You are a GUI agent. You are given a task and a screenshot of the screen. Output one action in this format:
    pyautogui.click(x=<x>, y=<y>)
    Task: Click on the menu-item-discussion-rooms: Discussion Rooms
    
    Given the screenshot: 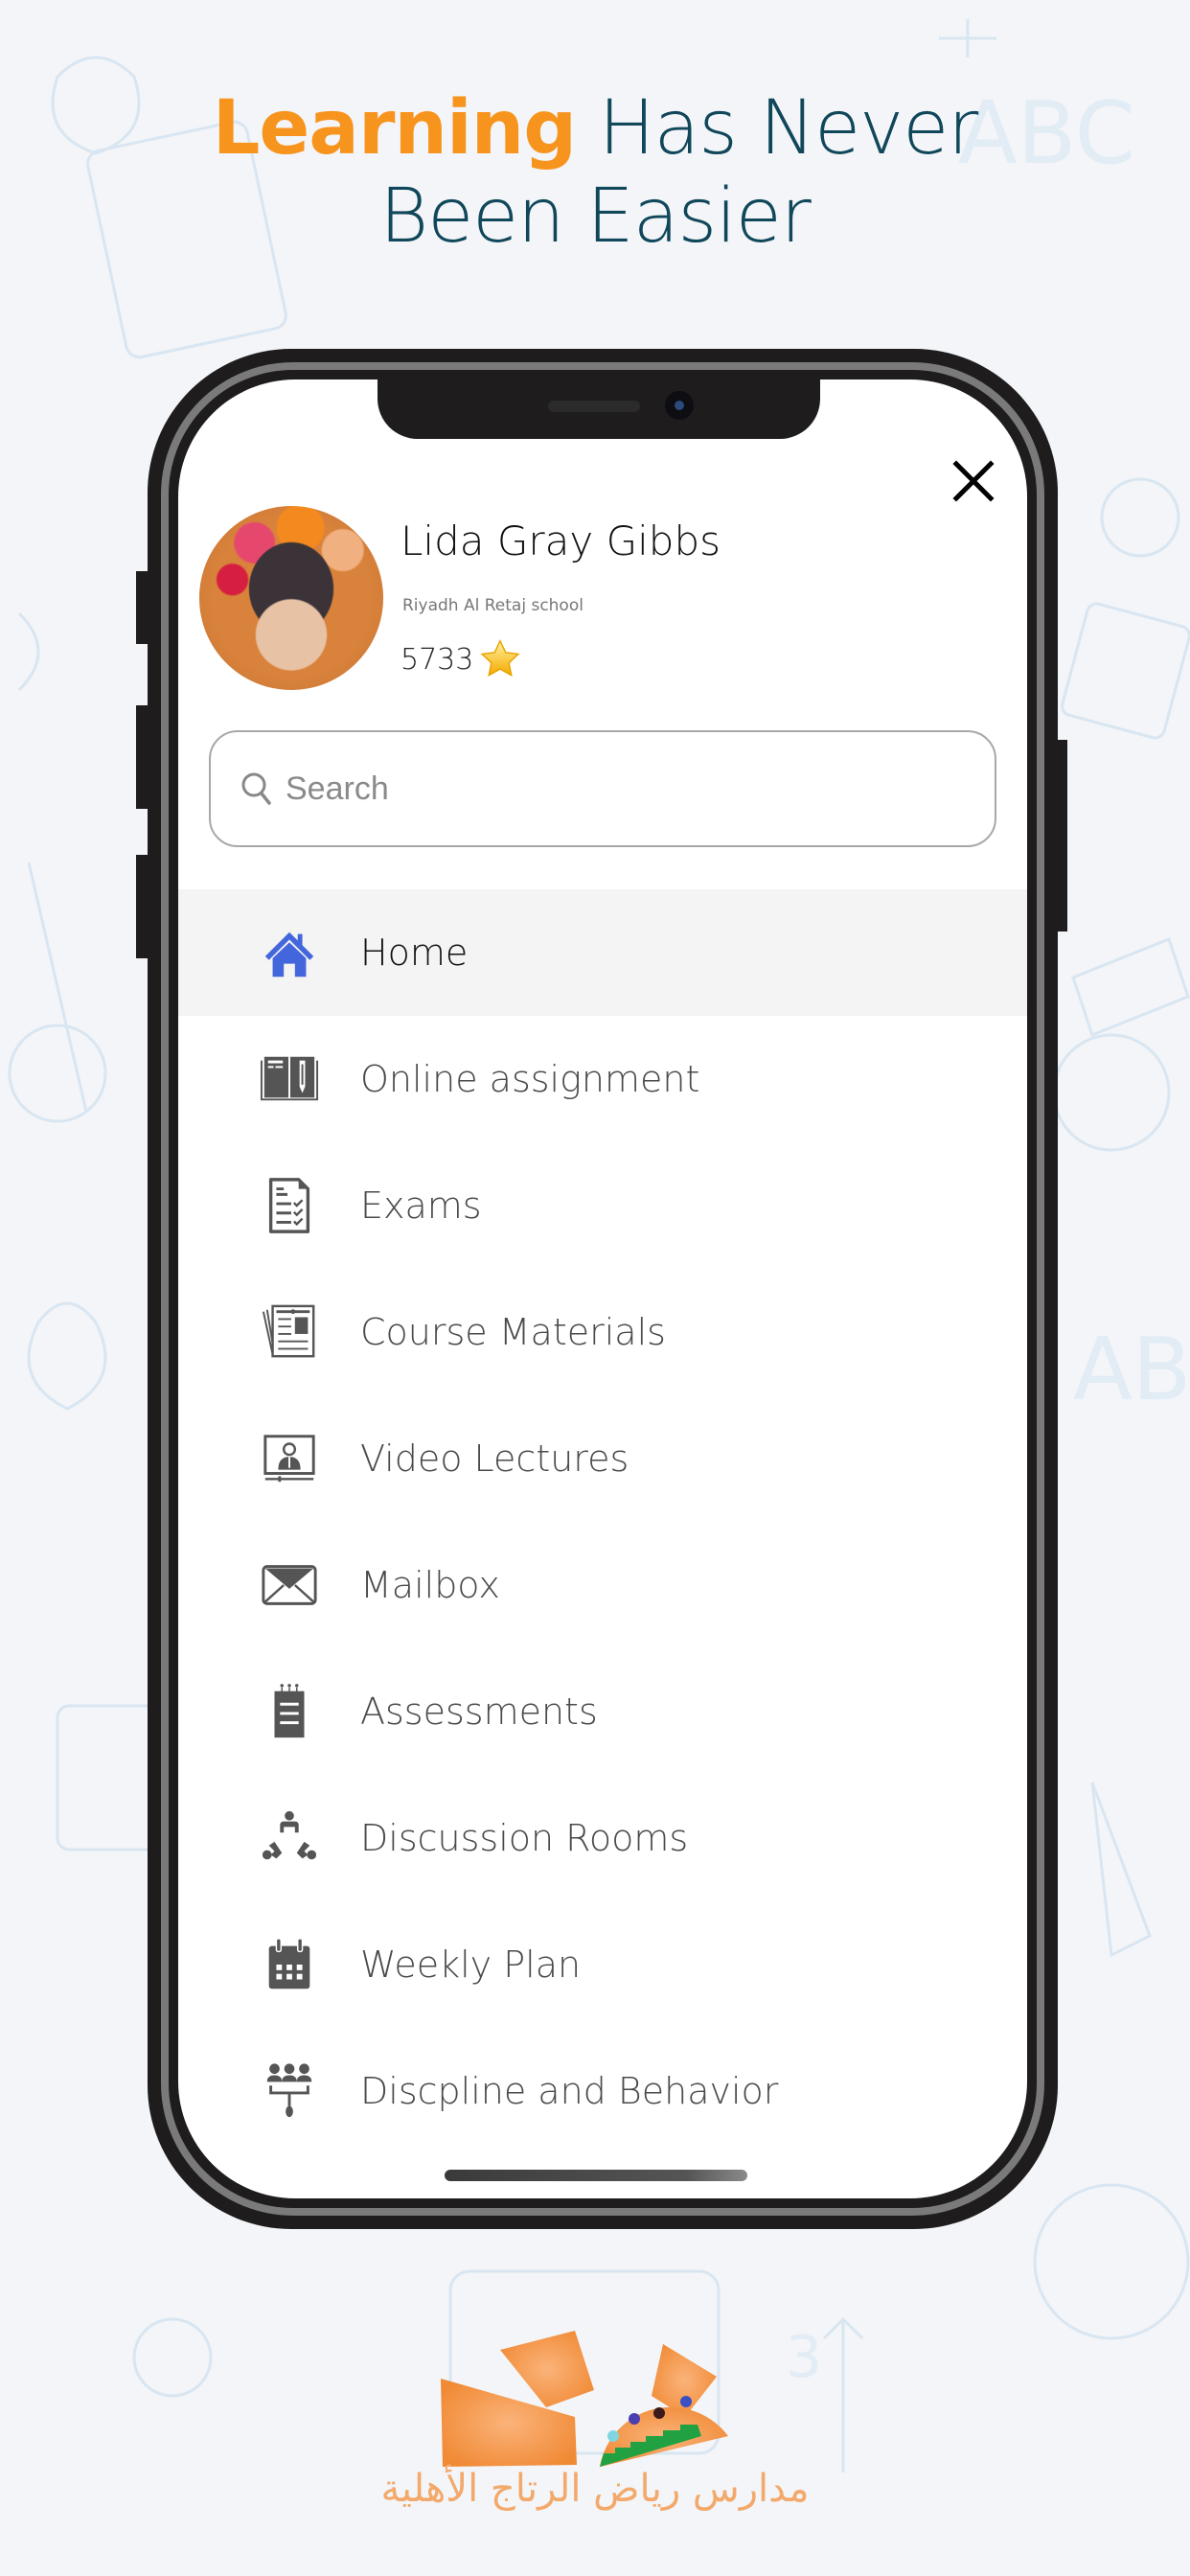 What is the action you would take?
    pyautogui.click(x=603, y=1838)
    